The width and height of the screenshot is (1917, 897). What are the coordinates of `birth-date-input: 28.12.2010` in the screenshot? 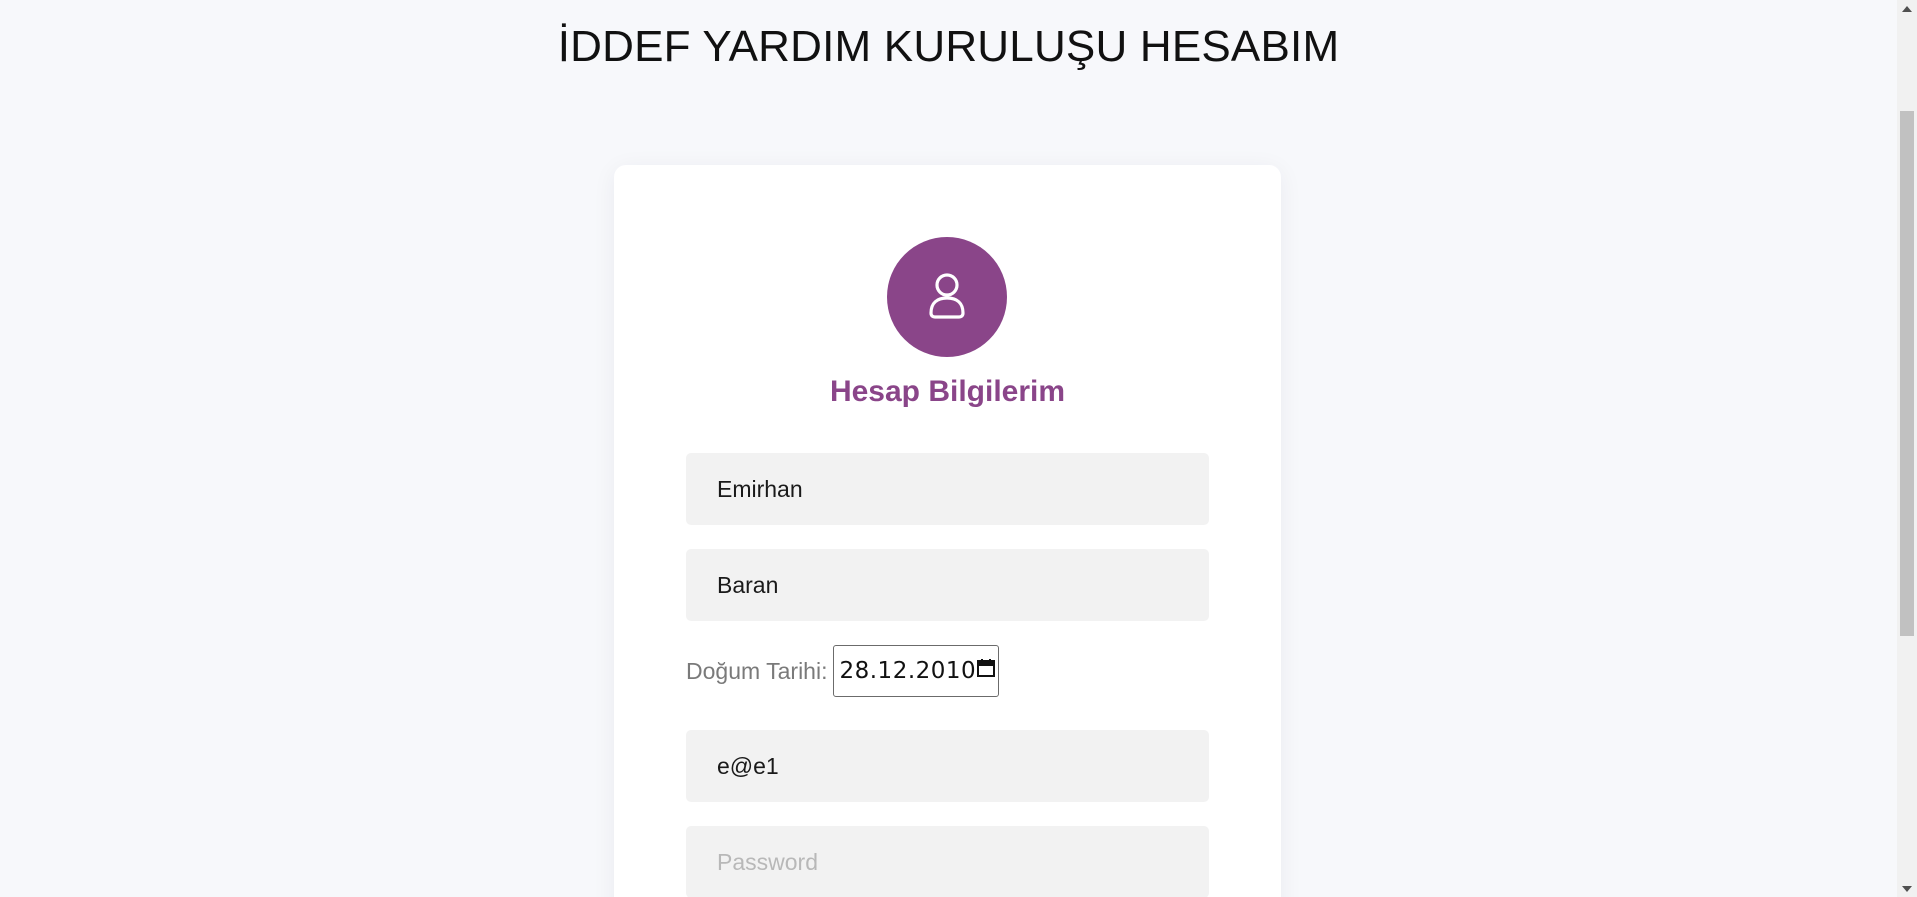 It's located at (916, 671).